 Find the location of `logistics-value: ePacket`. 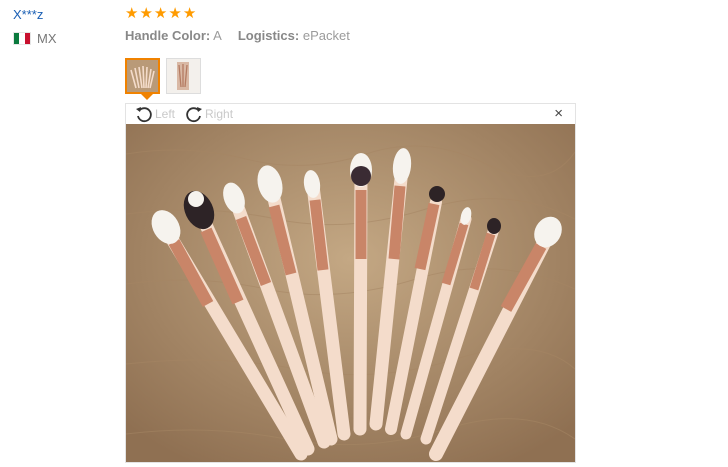

logistics-value: ePacket is located at coordinates (326, 35).